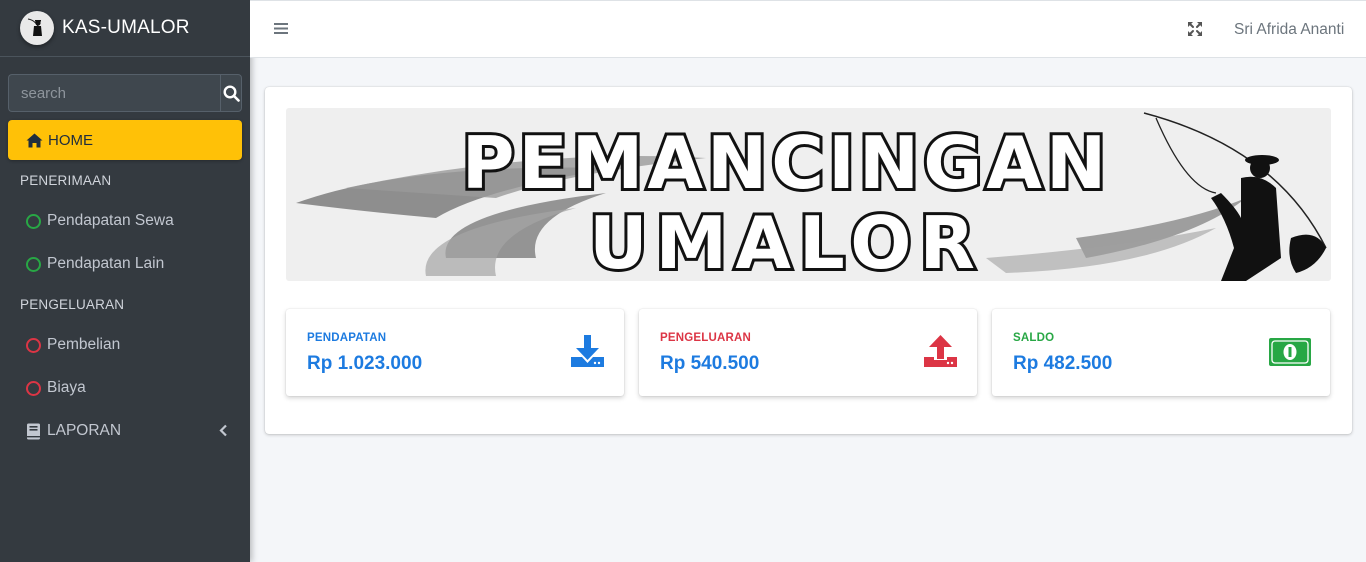 The height and width of the screenshot is (562, 1366). What do you see at coordinates (1034, 338) in the screenshot?
I see `stat-label: SALDO` at bounding box center [1034, 338].